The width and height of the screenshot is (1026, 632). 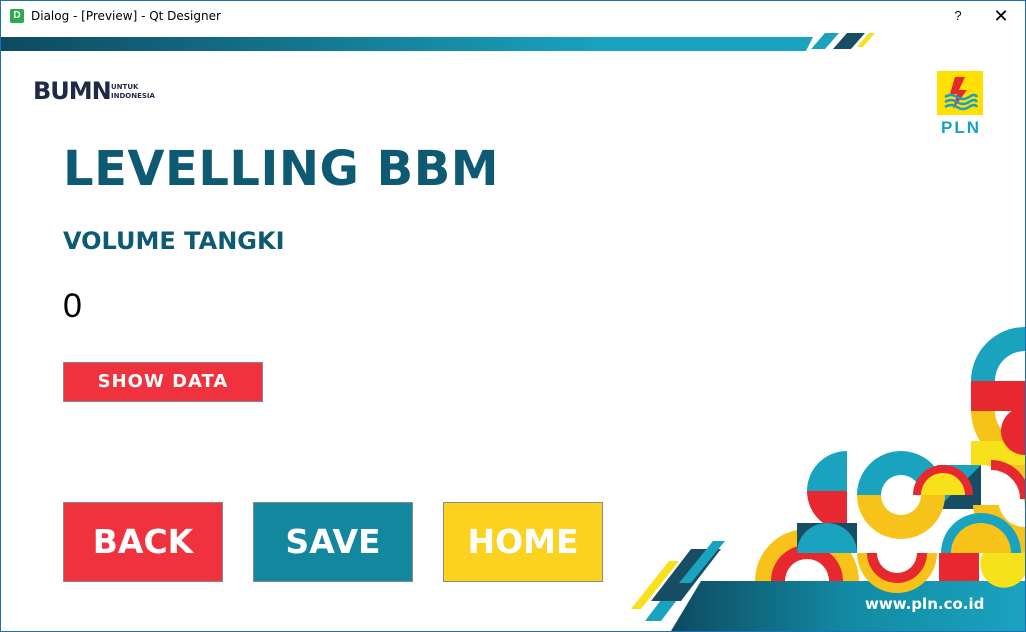 What do you see at coordinates (163, 382) in the screenshot?
I see `show-data-button: SHOW DATA` at bounding box center [163, 382].